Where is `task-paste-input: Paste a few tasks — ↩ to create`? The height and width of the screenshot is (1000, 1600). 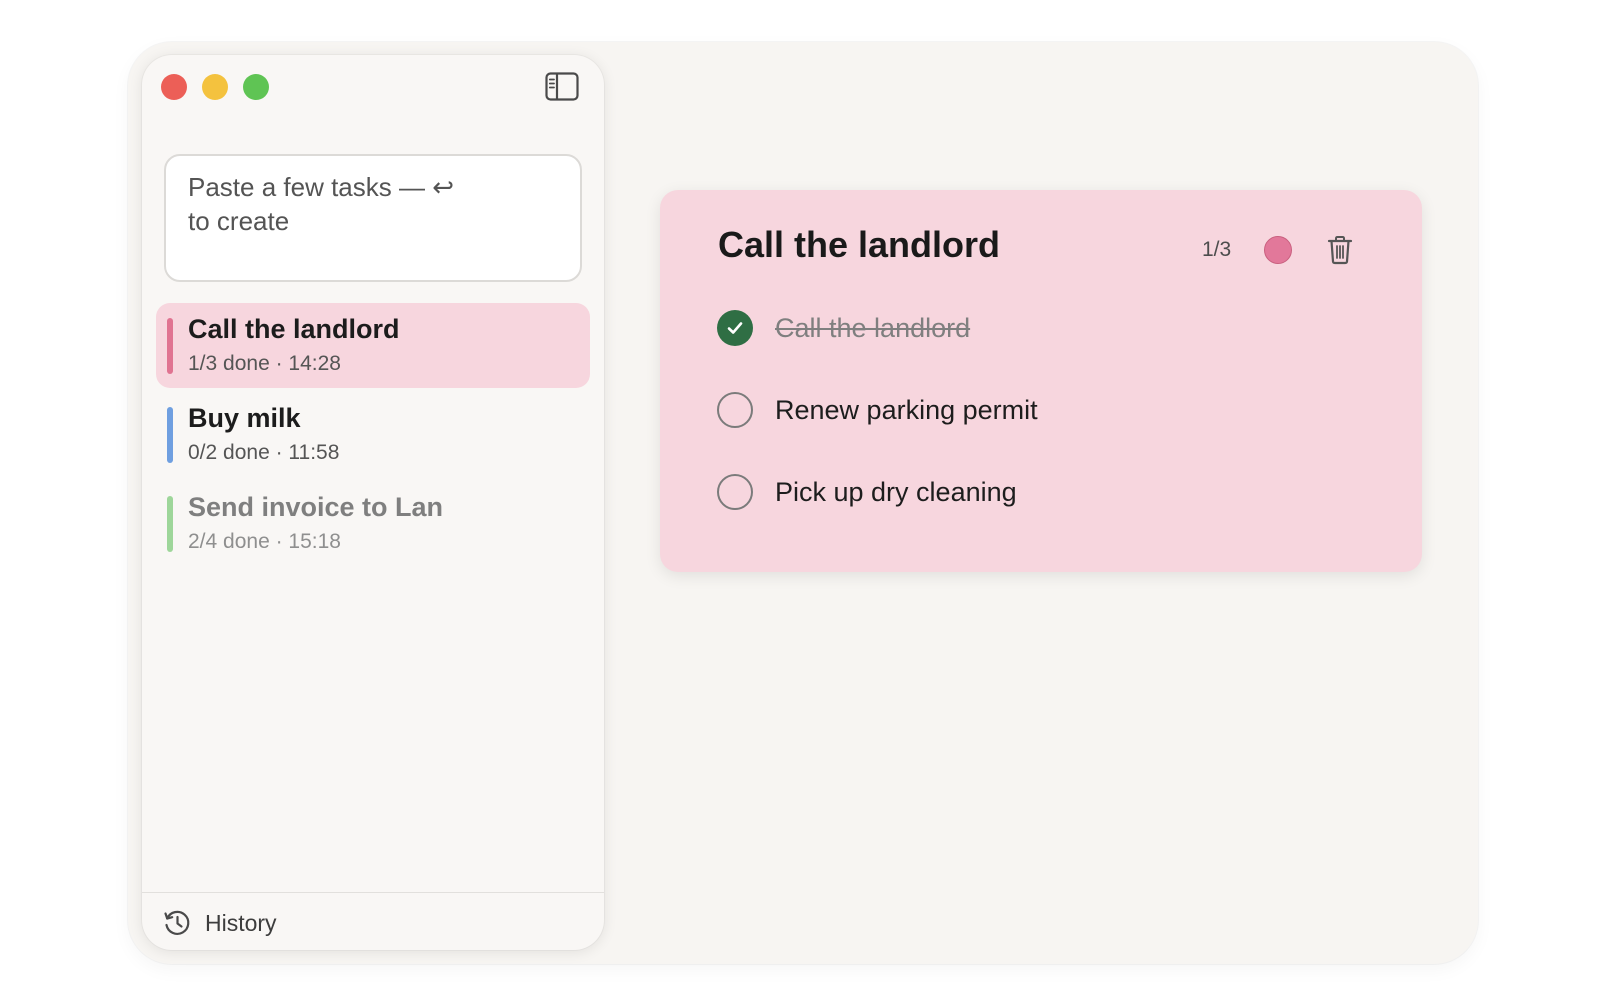
task-paste-input: Paste a few tasks — ↩ to create is located at coordinates (373, 218).